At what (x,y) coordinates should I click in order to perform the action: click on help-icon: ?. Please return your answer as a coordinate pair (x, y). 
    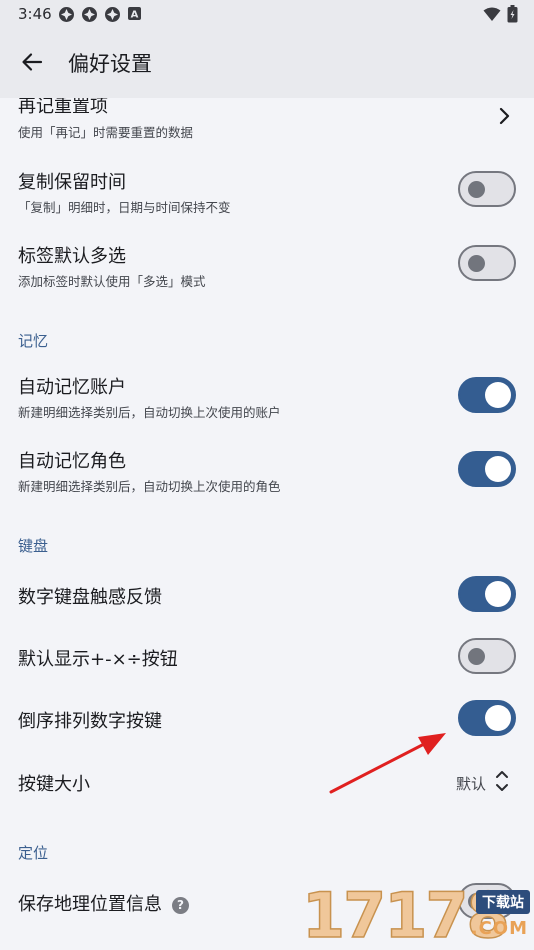
    Looking at the image, I should click on (180, 905).